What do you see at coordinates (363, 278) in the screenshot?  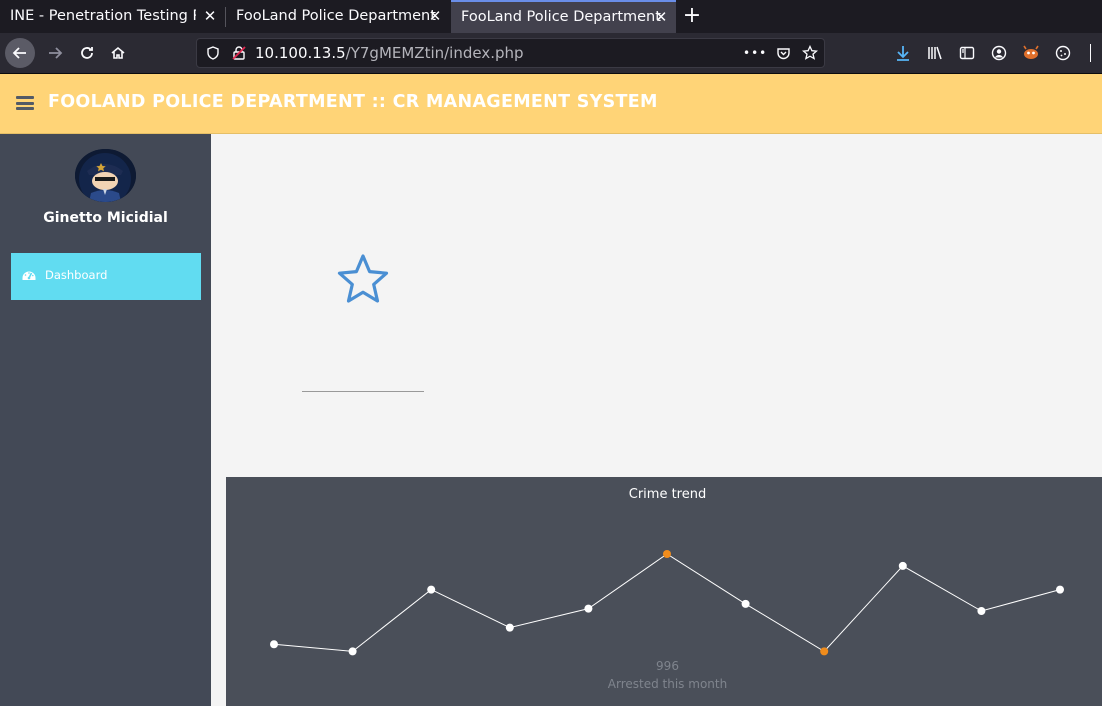 I see `star-icon` at bounding box center [363, 278].